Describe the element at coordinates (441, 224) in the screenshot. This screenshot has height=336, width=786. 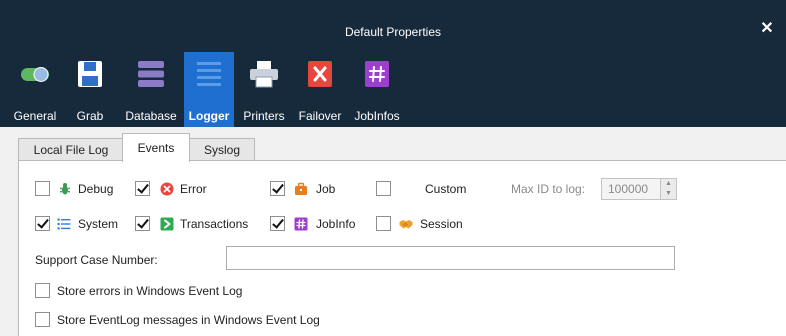
I see `session-label: Session` at that location.